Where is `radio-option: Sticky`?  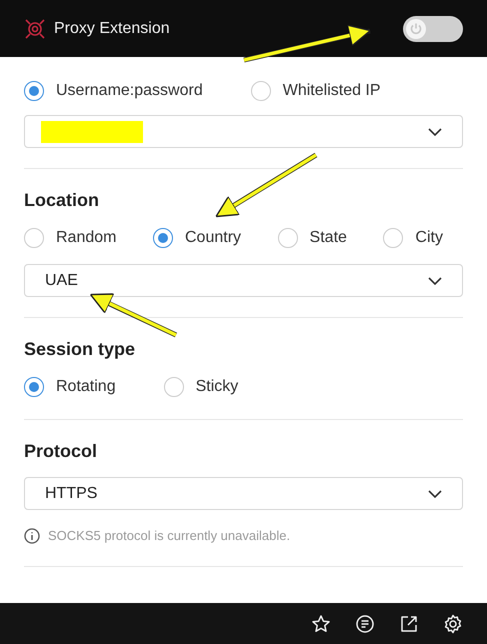
radio-option: Sticky is located at coordinates (201, 387).